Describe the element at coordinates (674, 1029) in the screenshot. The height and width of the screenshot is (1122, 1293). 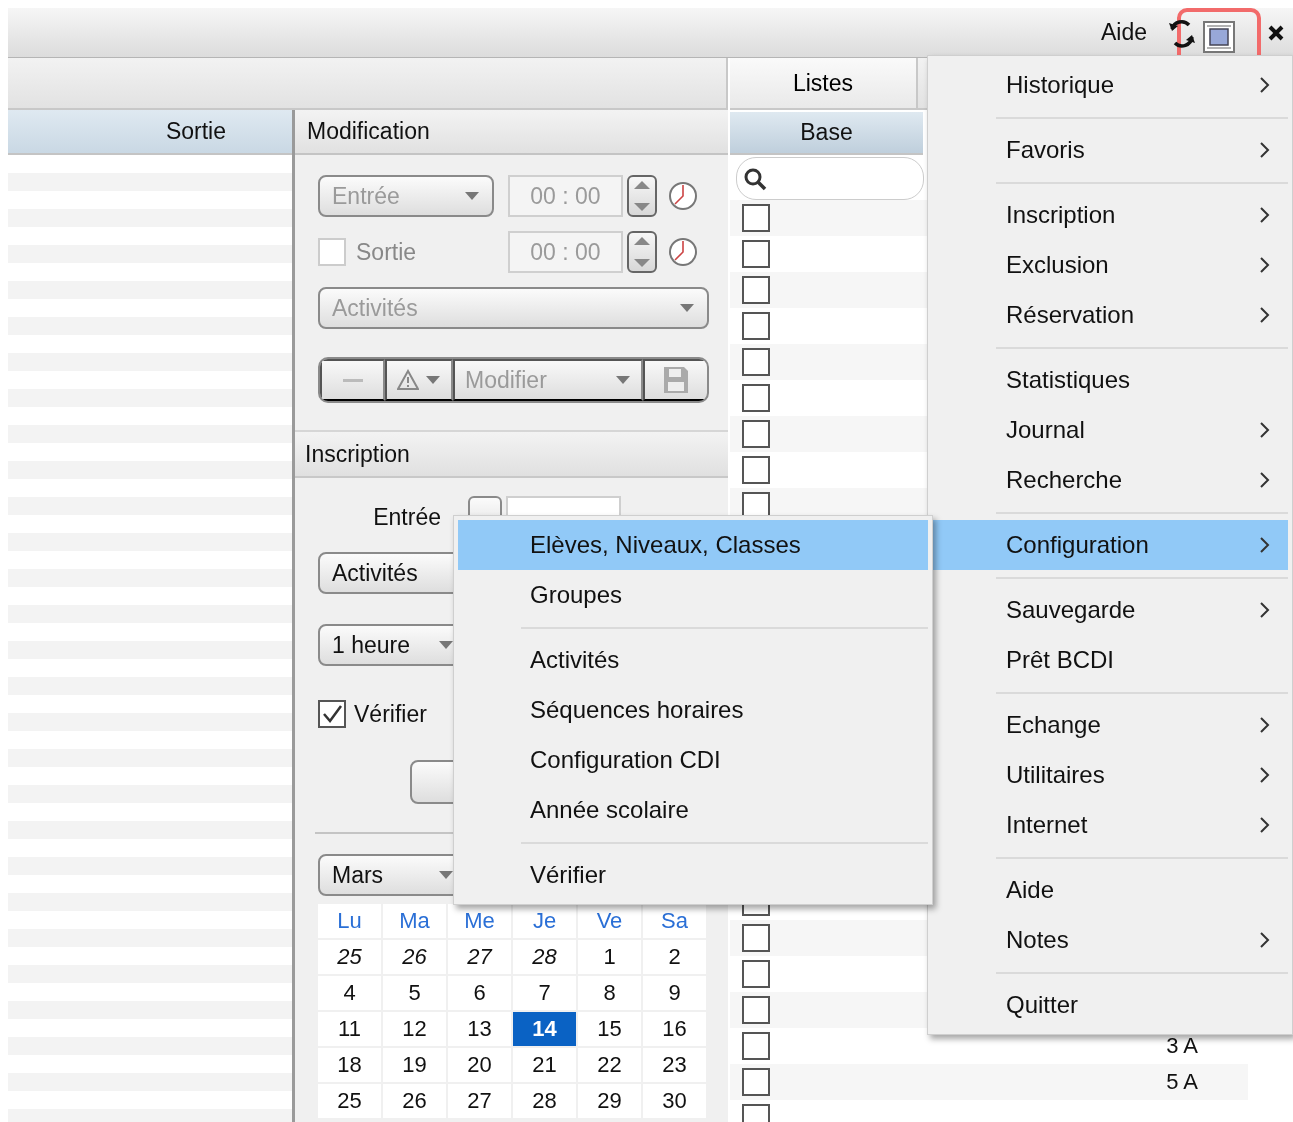
I see `calendar-day: 16` at that location.